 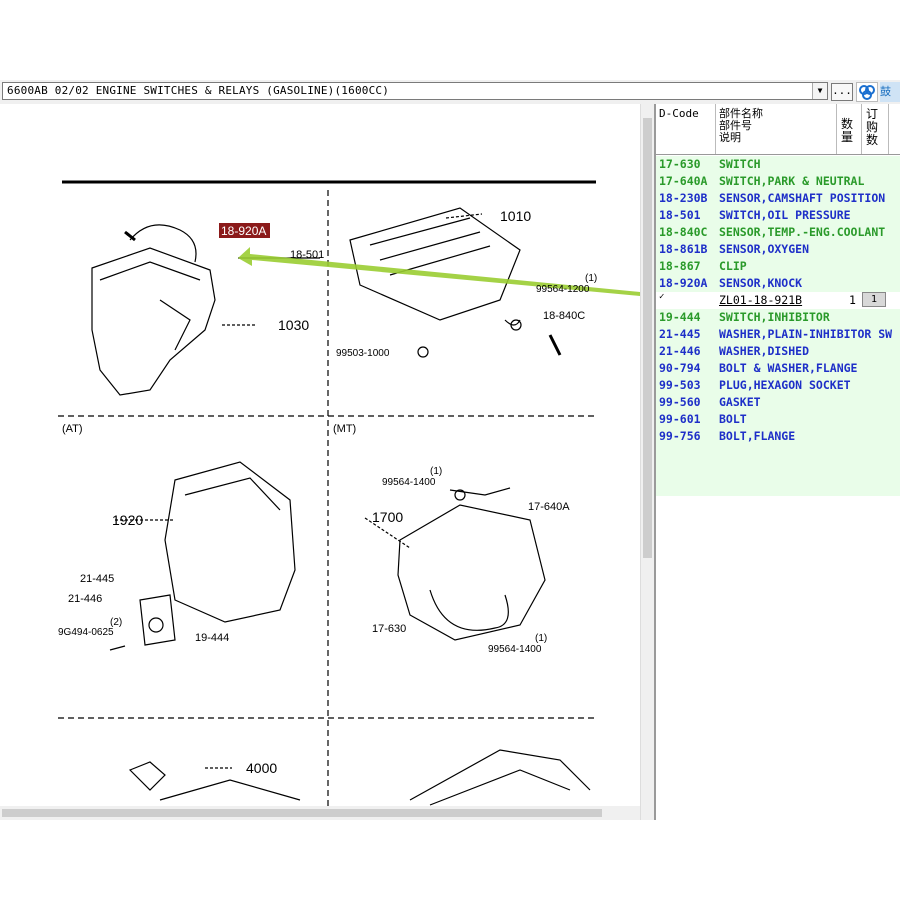 I want to click on table-row: 18-501 SWITCH,OIL PRESSURE, so click(x=778, y=215).